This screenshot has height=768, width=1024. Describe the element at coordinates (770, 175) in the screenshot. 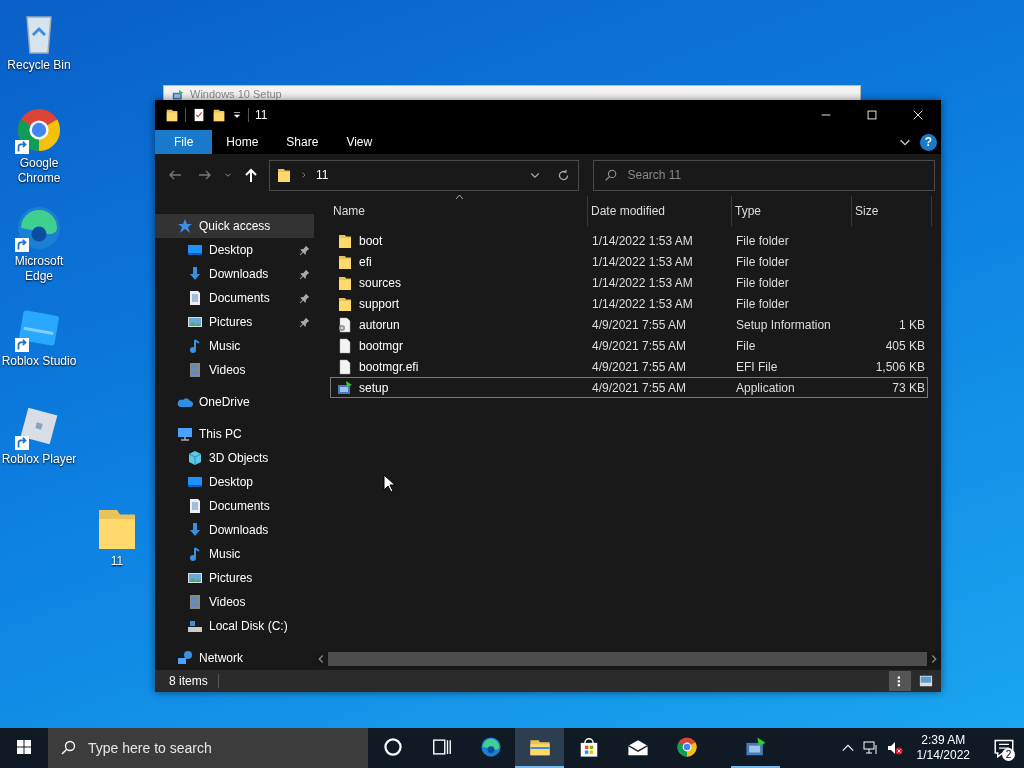

I see `search-field: Search 11` at that location.